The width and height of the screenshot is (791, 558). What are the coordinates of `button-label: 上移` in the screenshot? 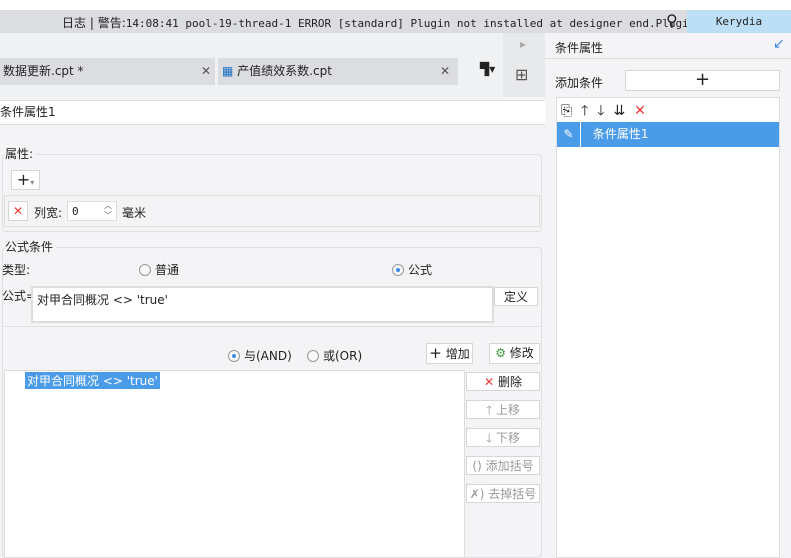 It's located at (508, 410).